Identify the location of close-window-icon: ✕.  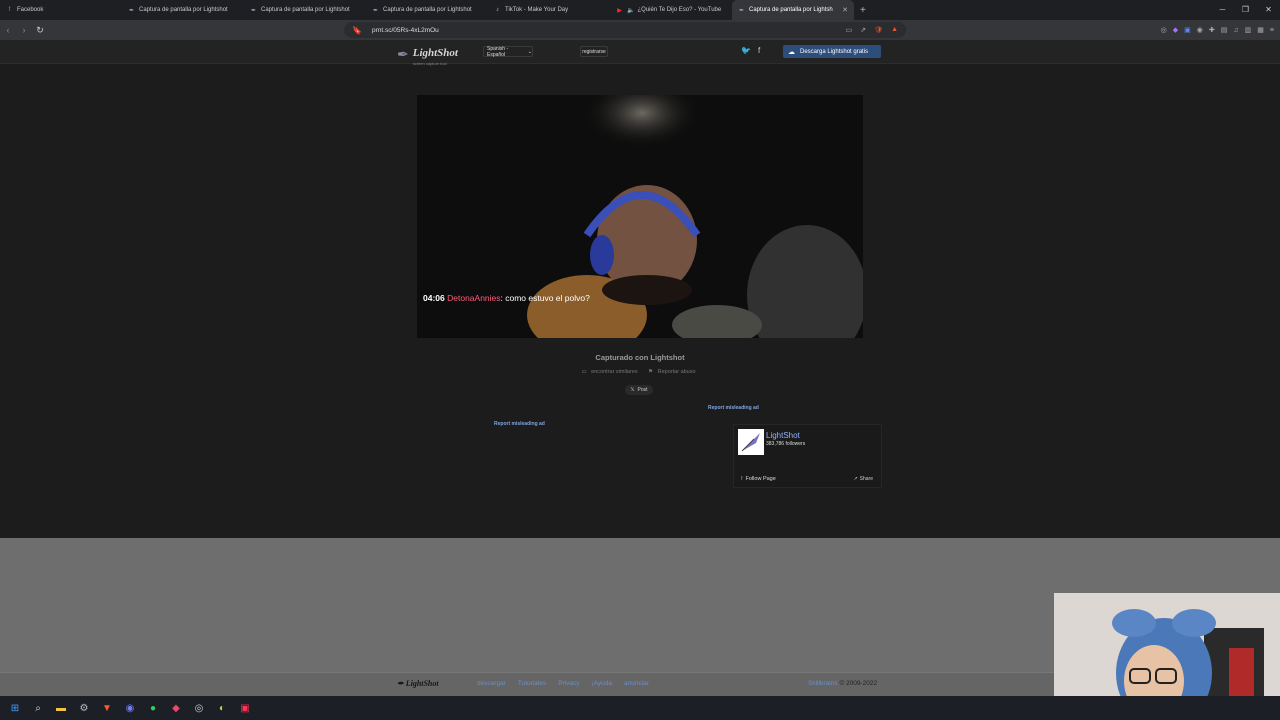
(1268, 10).